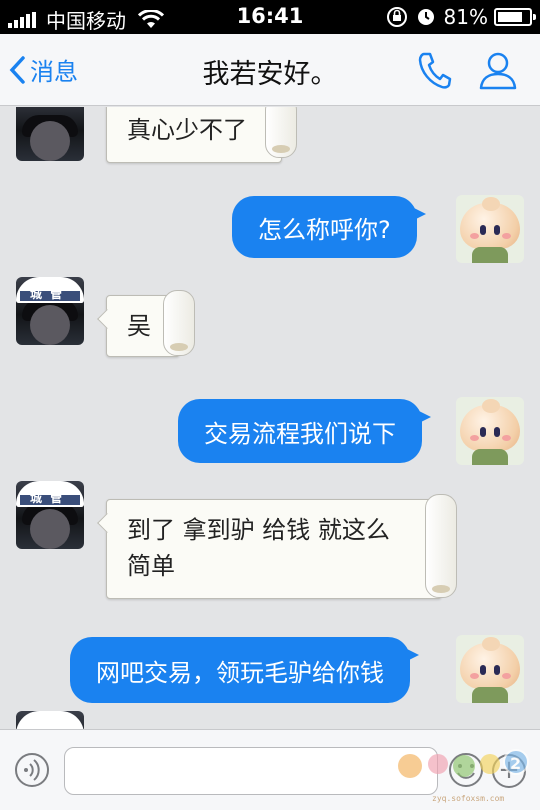  Describe the element at coordinates (270, 74) in the screenshot. I see `page-title: 我若安好。` at that location.